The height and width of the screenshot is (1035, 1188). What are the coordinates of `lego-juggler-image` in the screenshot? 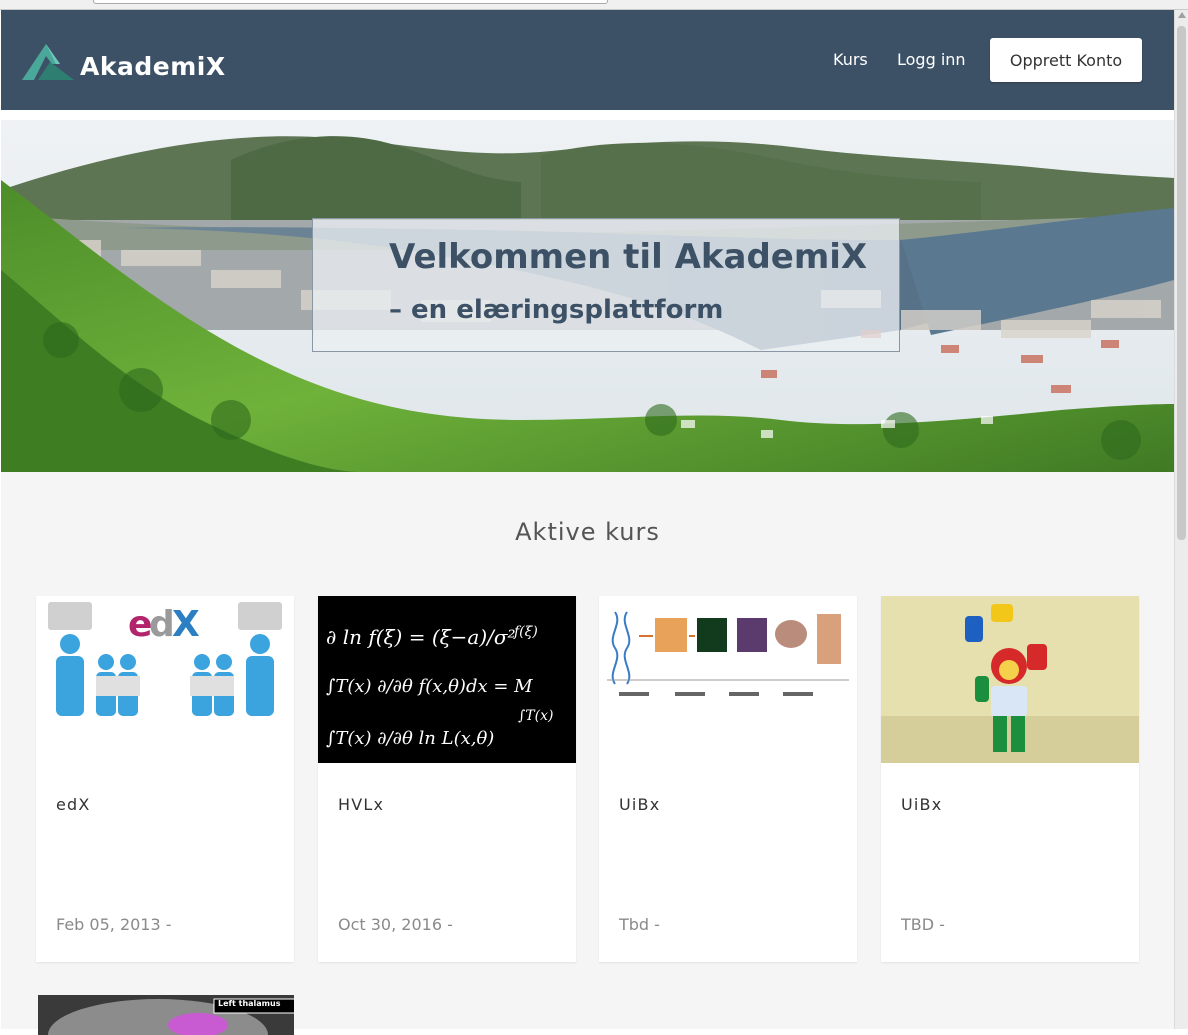 It's located at (1010, 679).